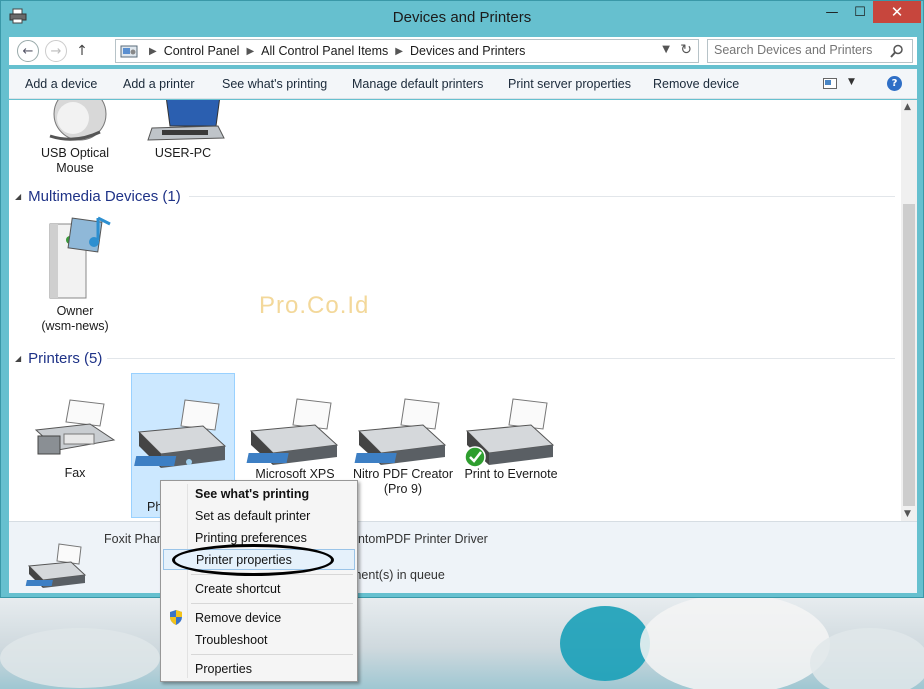 This screenshot has width=924, height=689. Describe the element at coordinates (75, 311) in the screenshot. I see `device-label: Owner` at that location.